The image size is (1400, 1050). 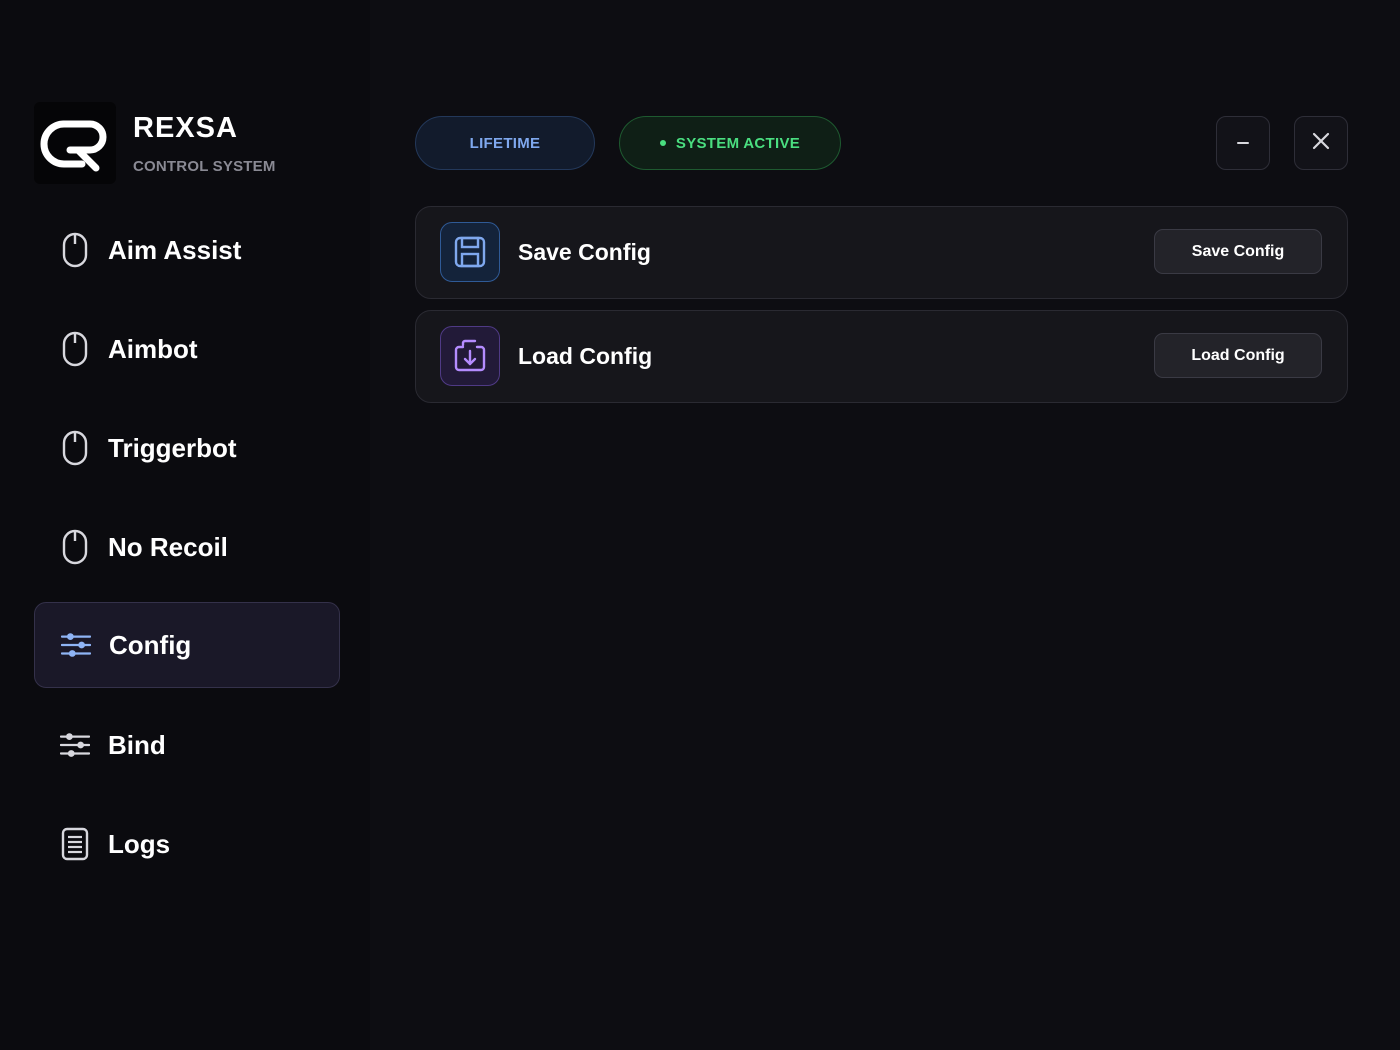 What do you see at coordinates (662, 143) in the screenshot?
I see `status-dot-icon` at bounding box center [662, 143].